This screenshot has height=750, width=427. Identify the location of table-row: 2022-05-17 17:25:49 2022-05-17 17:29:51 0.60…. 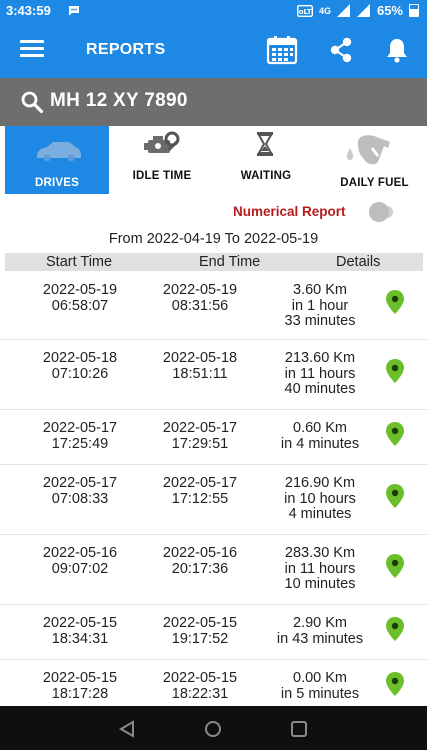
(213, 437).